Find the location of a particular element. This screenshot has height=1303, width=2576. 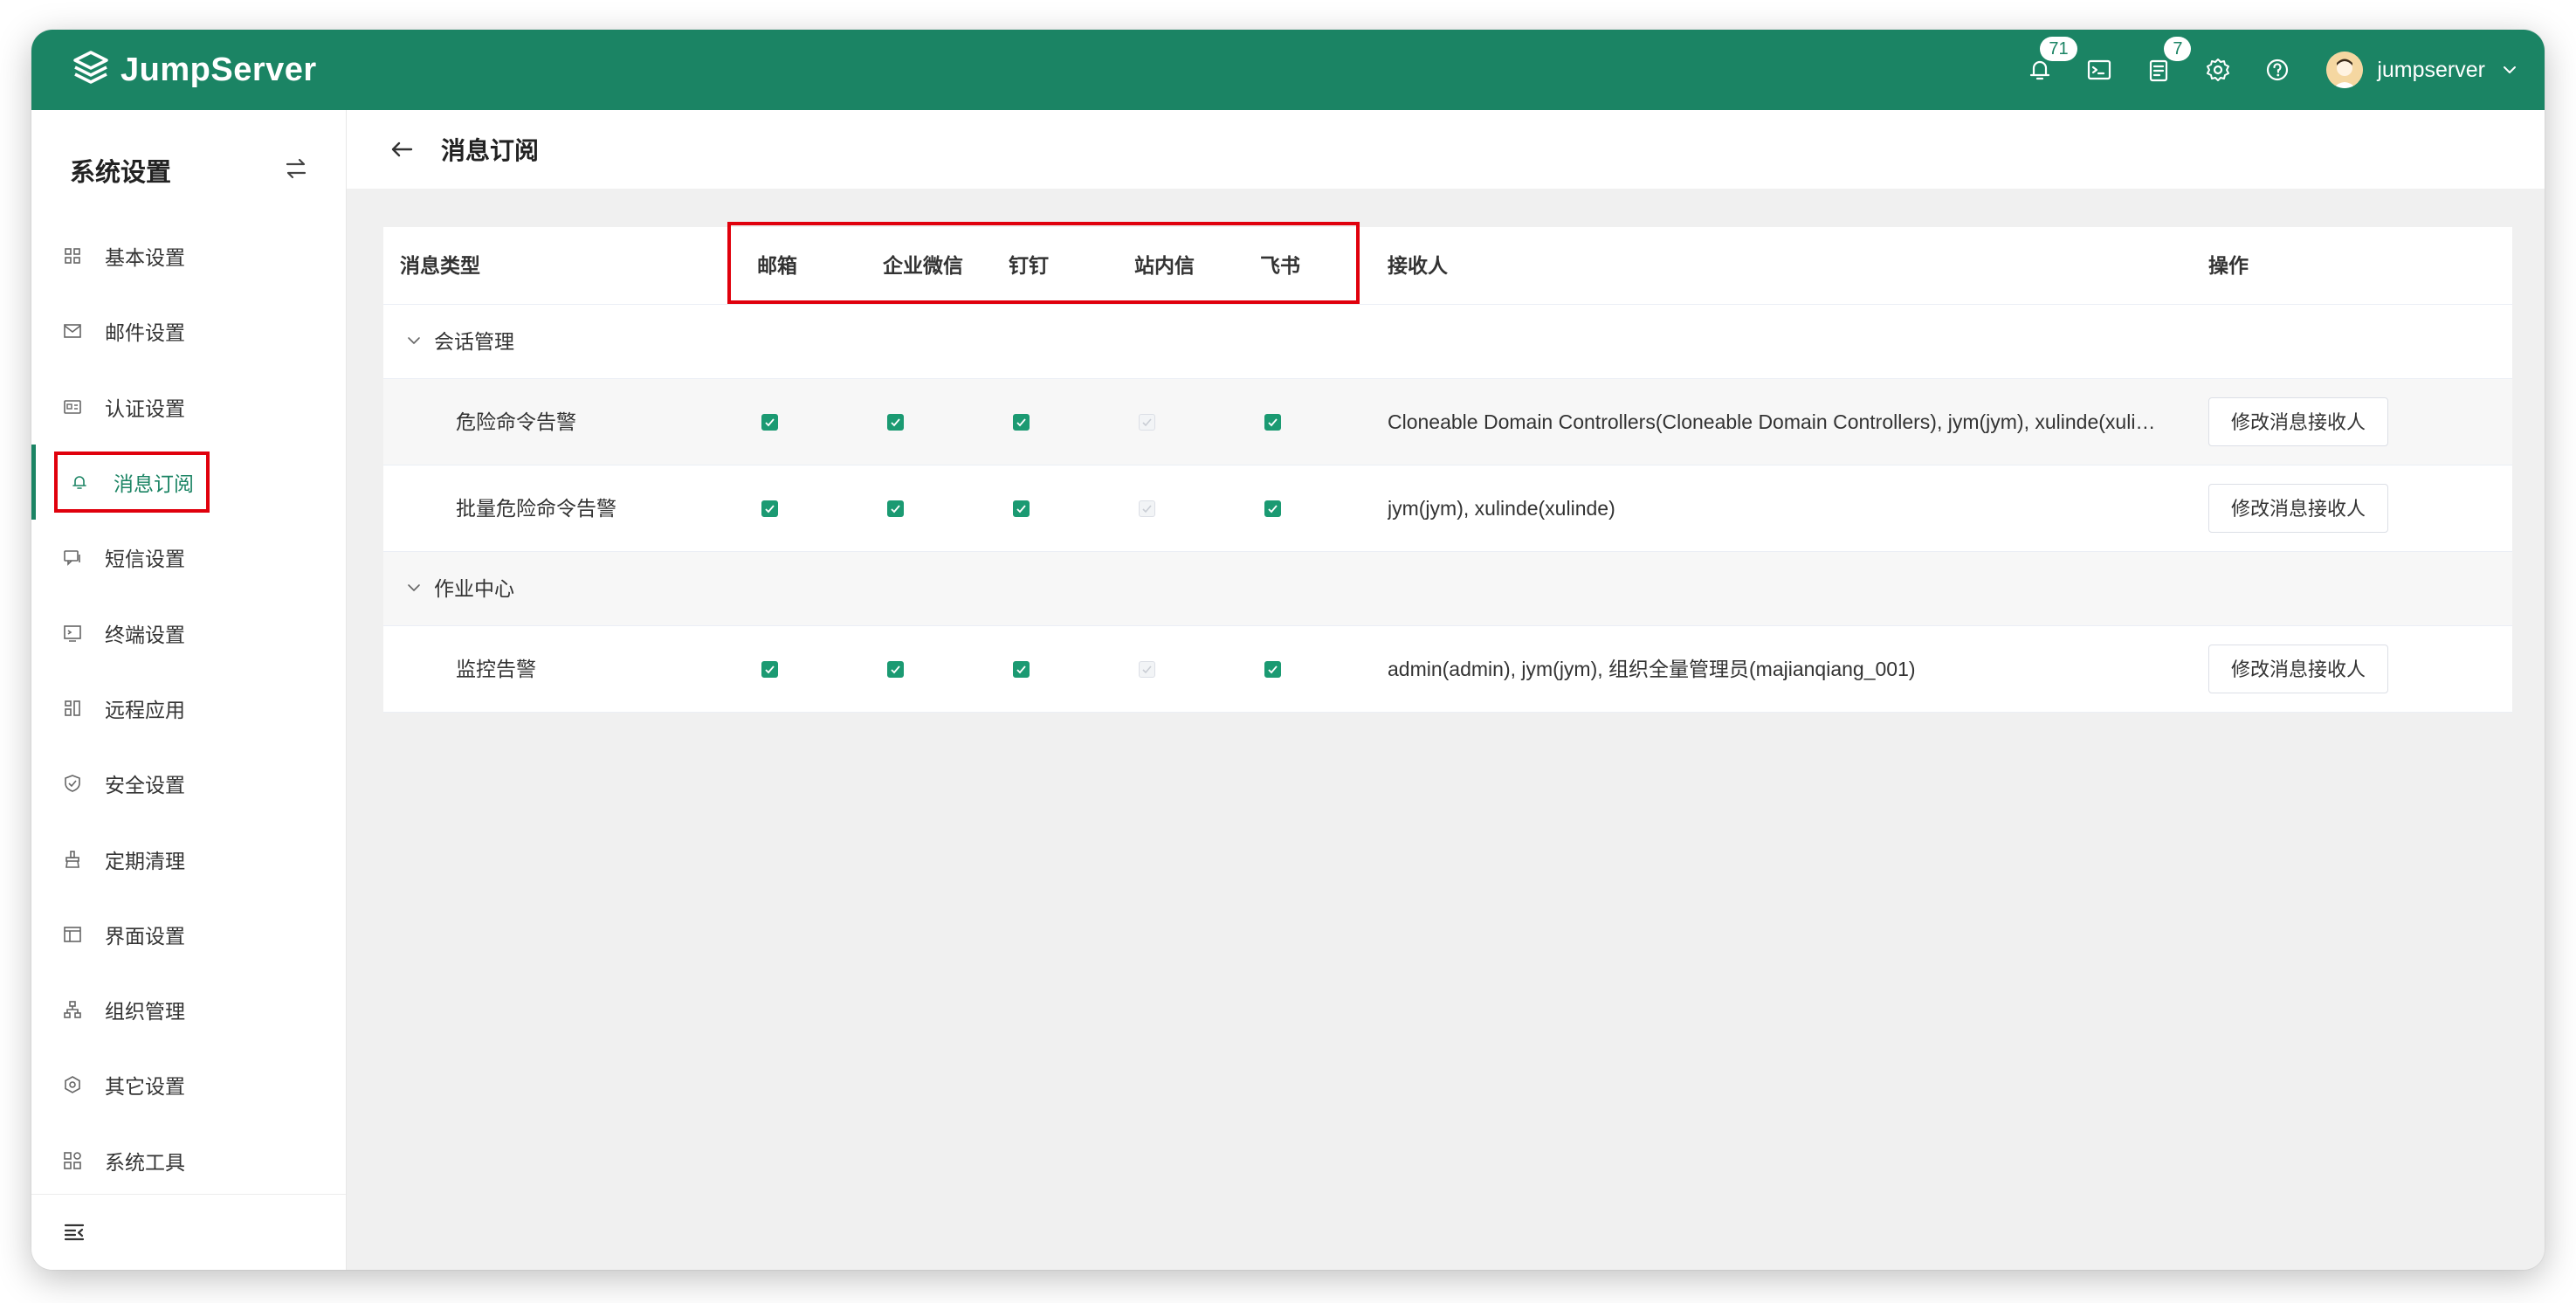

sidebar-item-label: 基本设置 is located at coordinates (145, 258).